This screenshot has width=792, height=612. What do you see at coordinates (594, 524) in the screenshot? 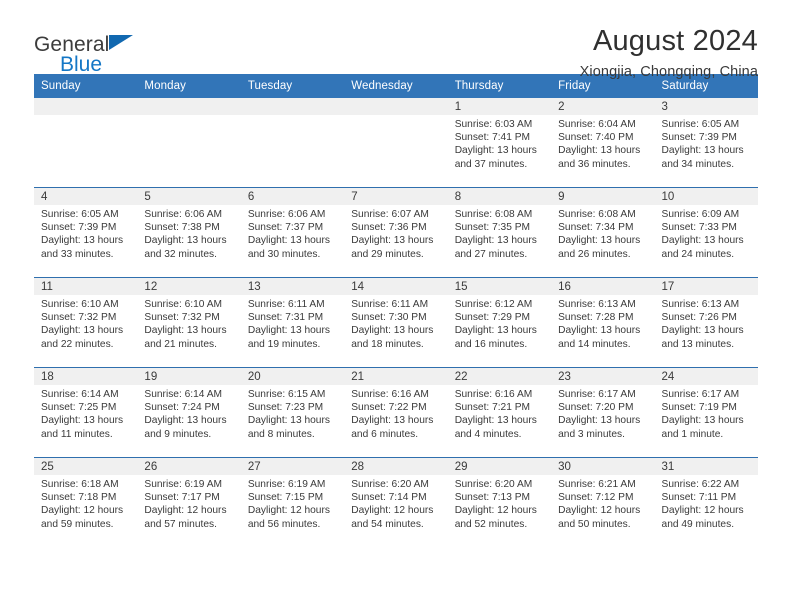
I see `daylight-line-cont: and 50 minutes.` at bounding box center [594, 524].